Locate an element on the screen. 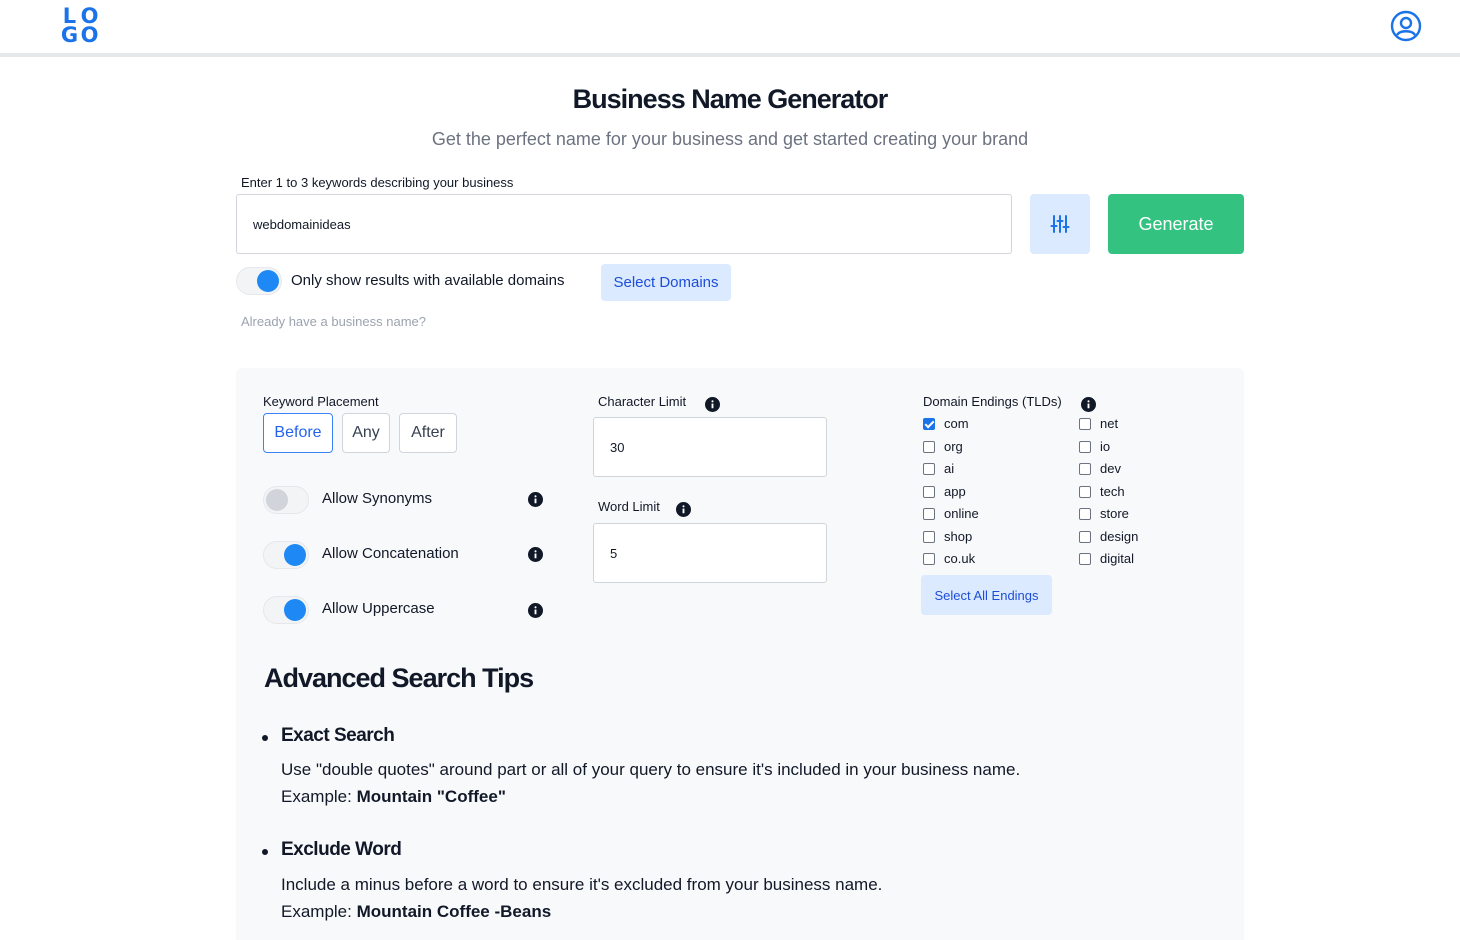  tip-heading: Exact Search is located at coordinates (338, 735).